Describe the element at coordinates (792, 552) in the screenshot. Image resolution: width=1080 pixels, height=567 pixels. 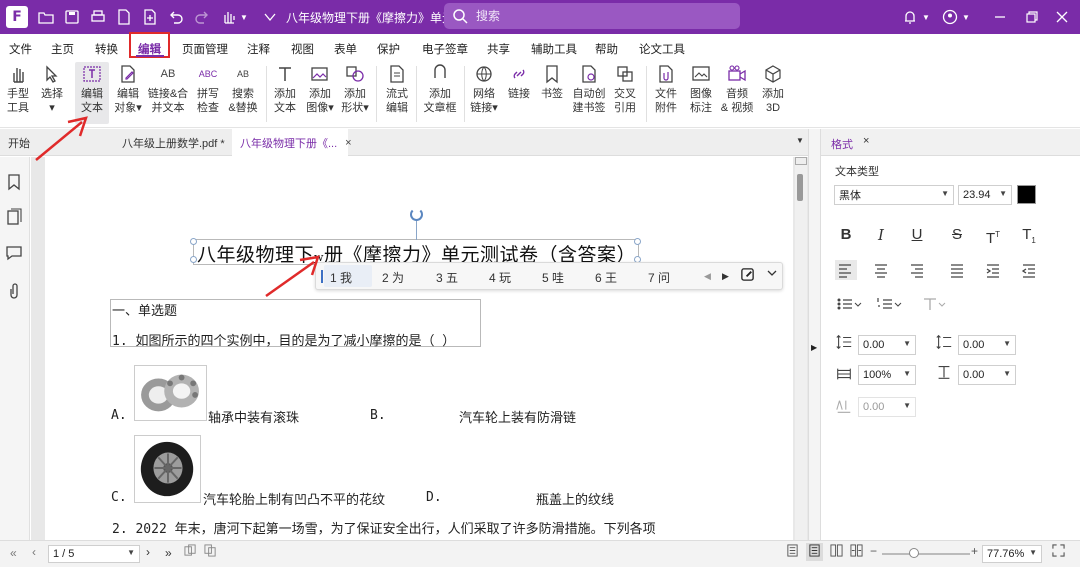
I see `single-page-view-icon` at that location.